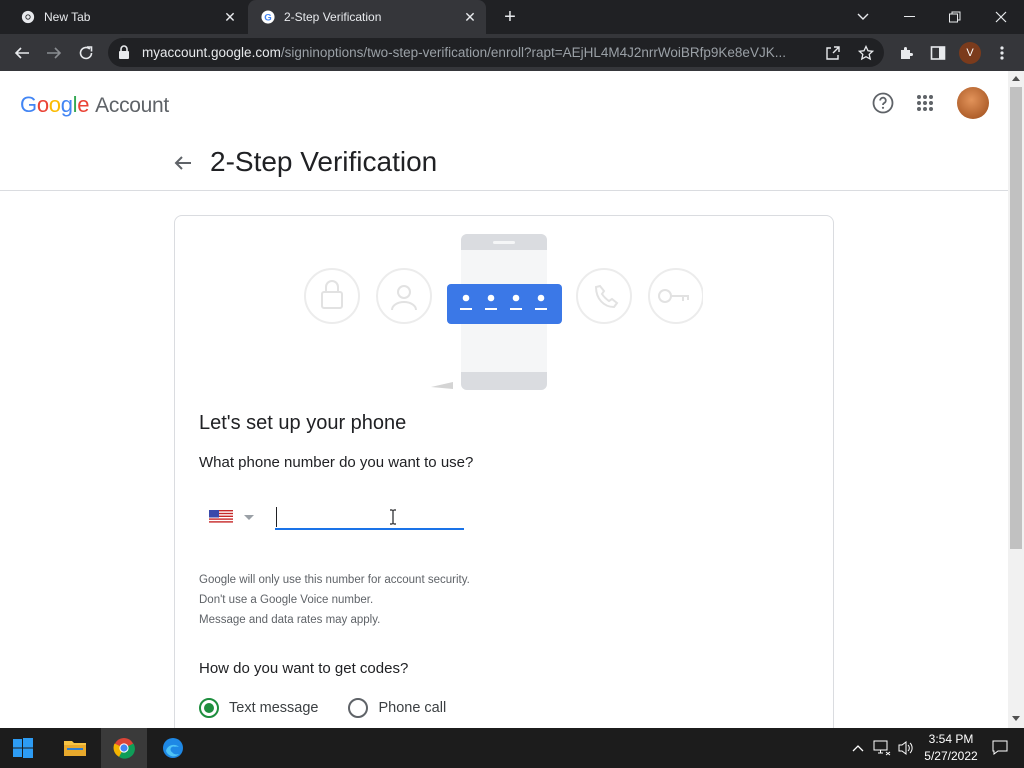 This screenshot has width=1024, height=768. What do you see at coordinates (1002, 53) in the screenshot?
I see `chrome-menu-icon` at bounding box center [1002, 53].